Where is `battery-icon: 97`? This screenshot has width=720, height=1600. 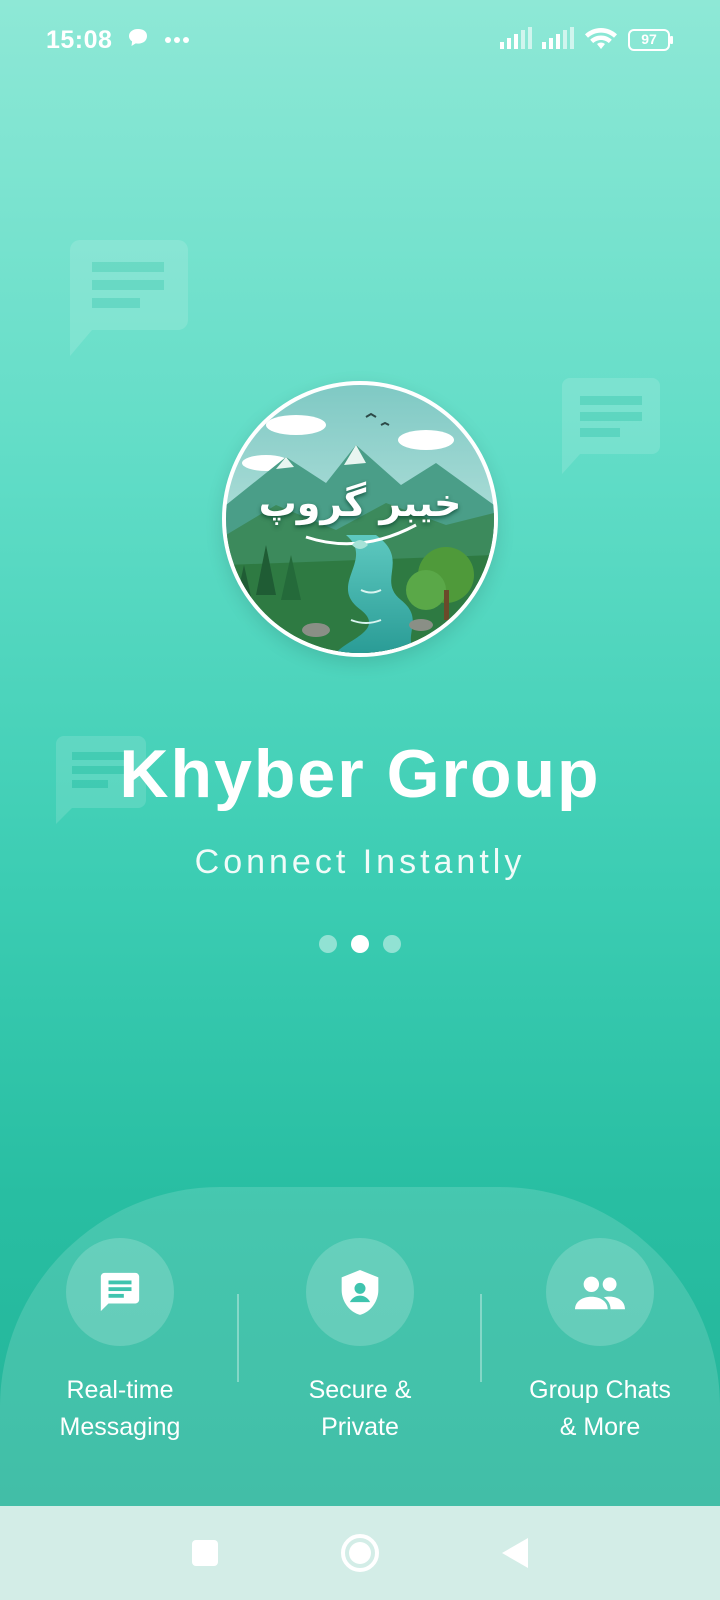 battery-icon: 97 is located at coordinates (651, 40).